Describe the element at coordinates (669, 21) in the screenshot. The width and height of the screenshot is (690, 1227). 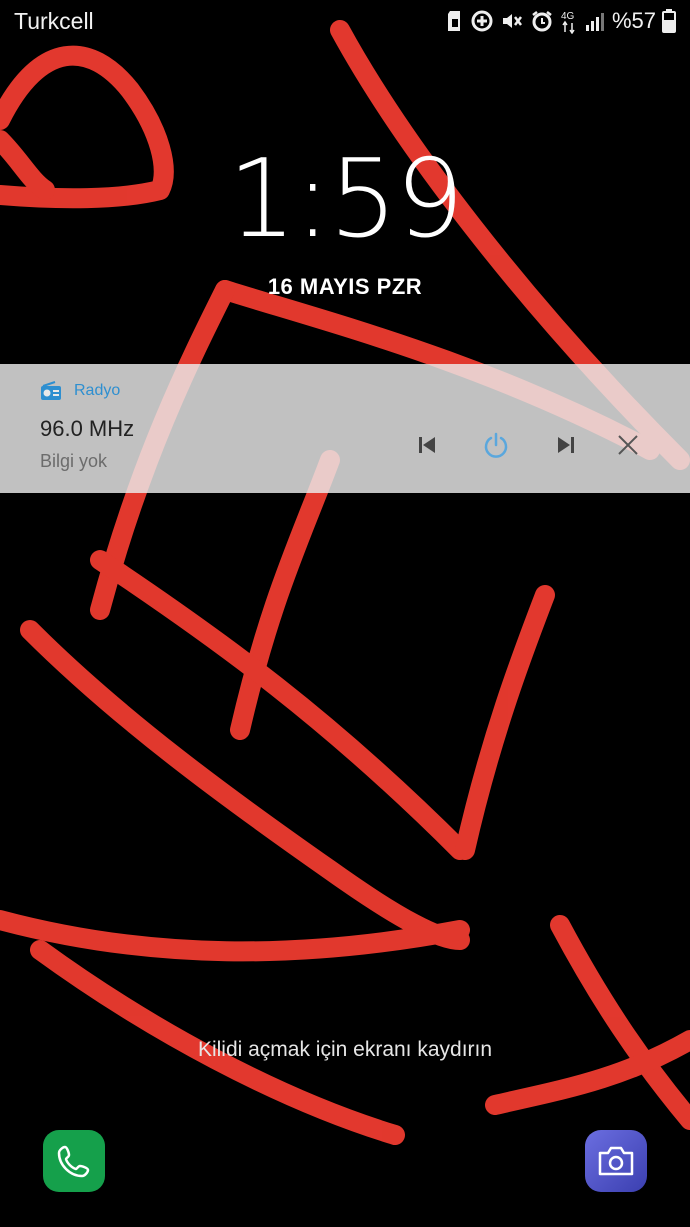
I see `battery-icon` at that location.